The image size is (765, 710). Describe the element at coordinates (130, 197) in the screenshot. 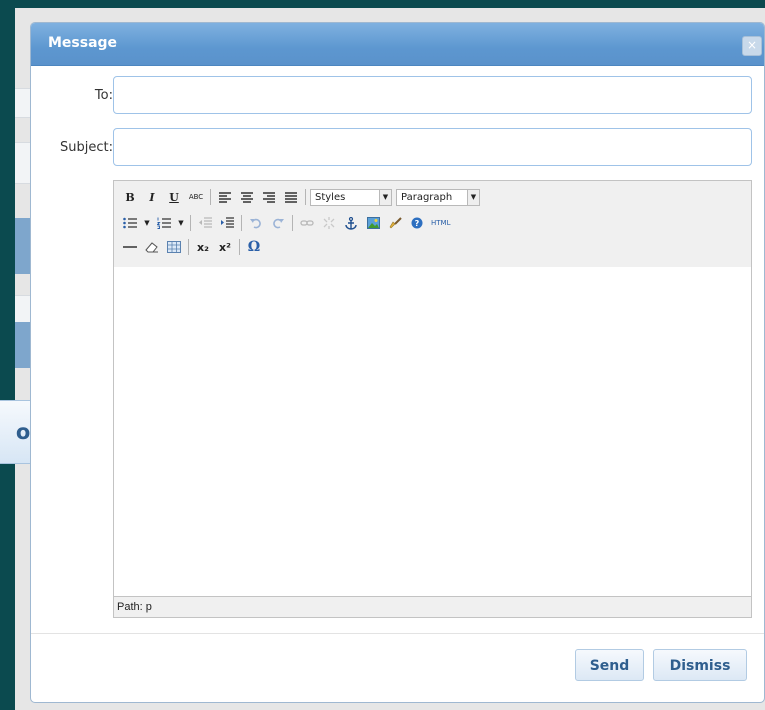

I see `bold-button: B` at that location.